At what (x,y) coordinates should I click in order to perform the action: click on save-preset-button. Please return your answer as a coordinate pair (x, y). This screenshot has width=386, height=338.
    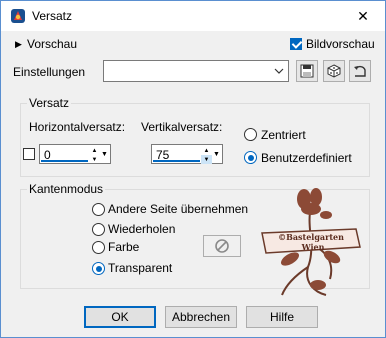
    Looking at the image, I should click on (307, 71).